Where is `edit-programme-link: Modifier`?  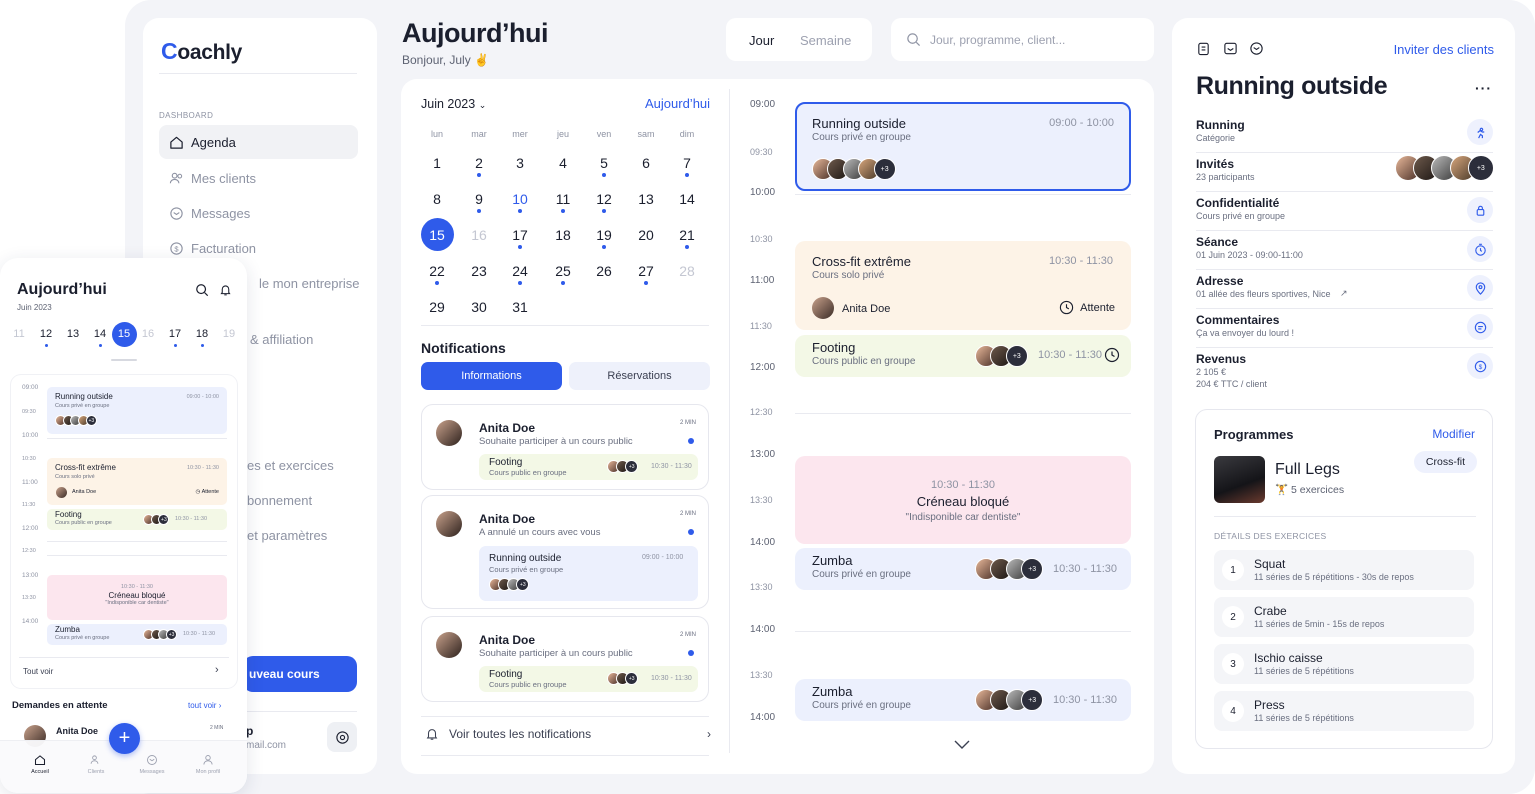
edit-programme-link: Modifier is located at coordinates (1453, 434).